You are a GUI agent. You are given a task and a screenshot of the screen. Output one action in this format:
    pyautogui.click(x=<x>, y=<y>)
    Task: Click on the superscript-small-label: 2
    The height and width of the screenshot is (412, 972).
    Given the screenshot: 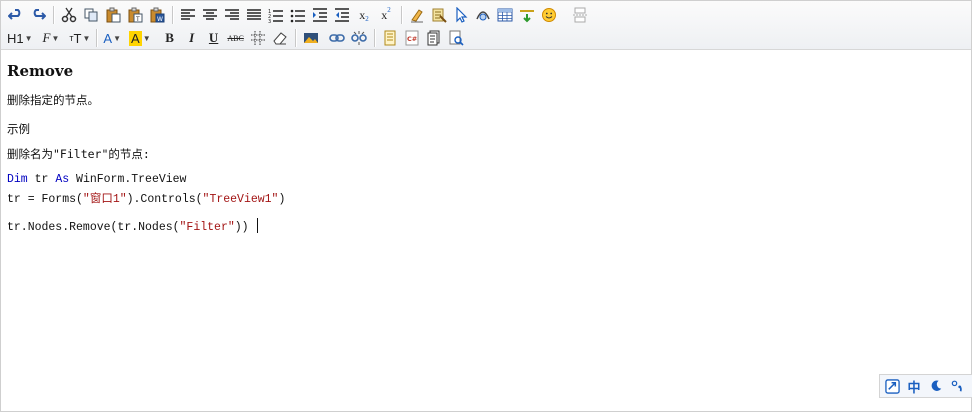 What is the action you would take?
    pyautogui.click(x=389, y=10)
    